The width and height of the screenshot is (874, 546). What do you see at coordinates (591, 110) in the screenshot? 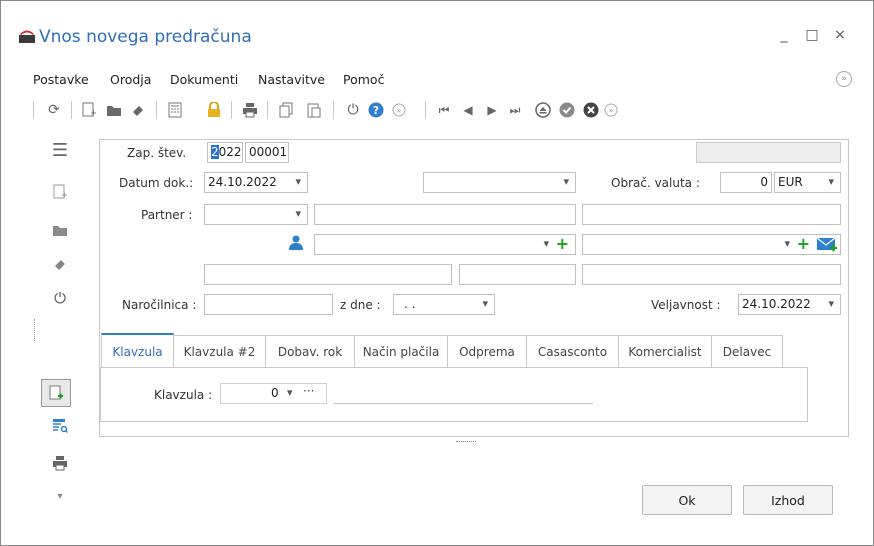
I see `cancel-icon` at bounding box center [591, 110].